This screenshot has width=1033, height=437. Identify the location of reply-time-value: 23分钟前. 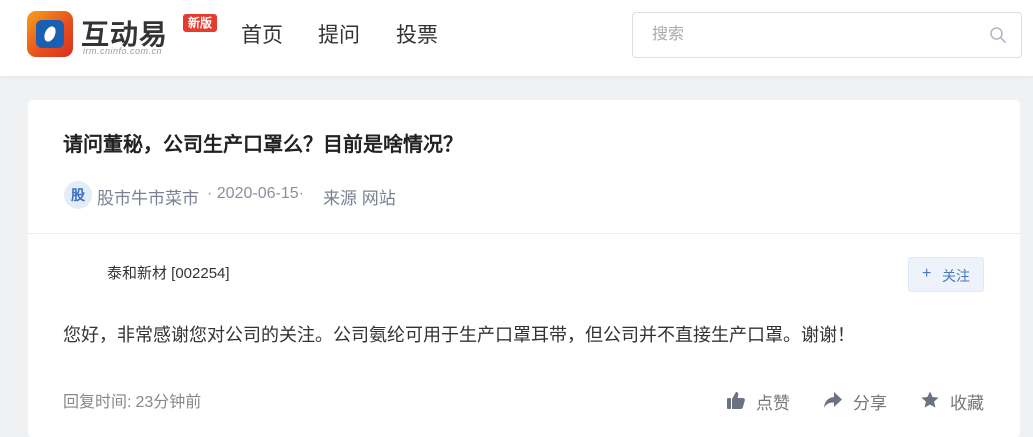
(168, 402).